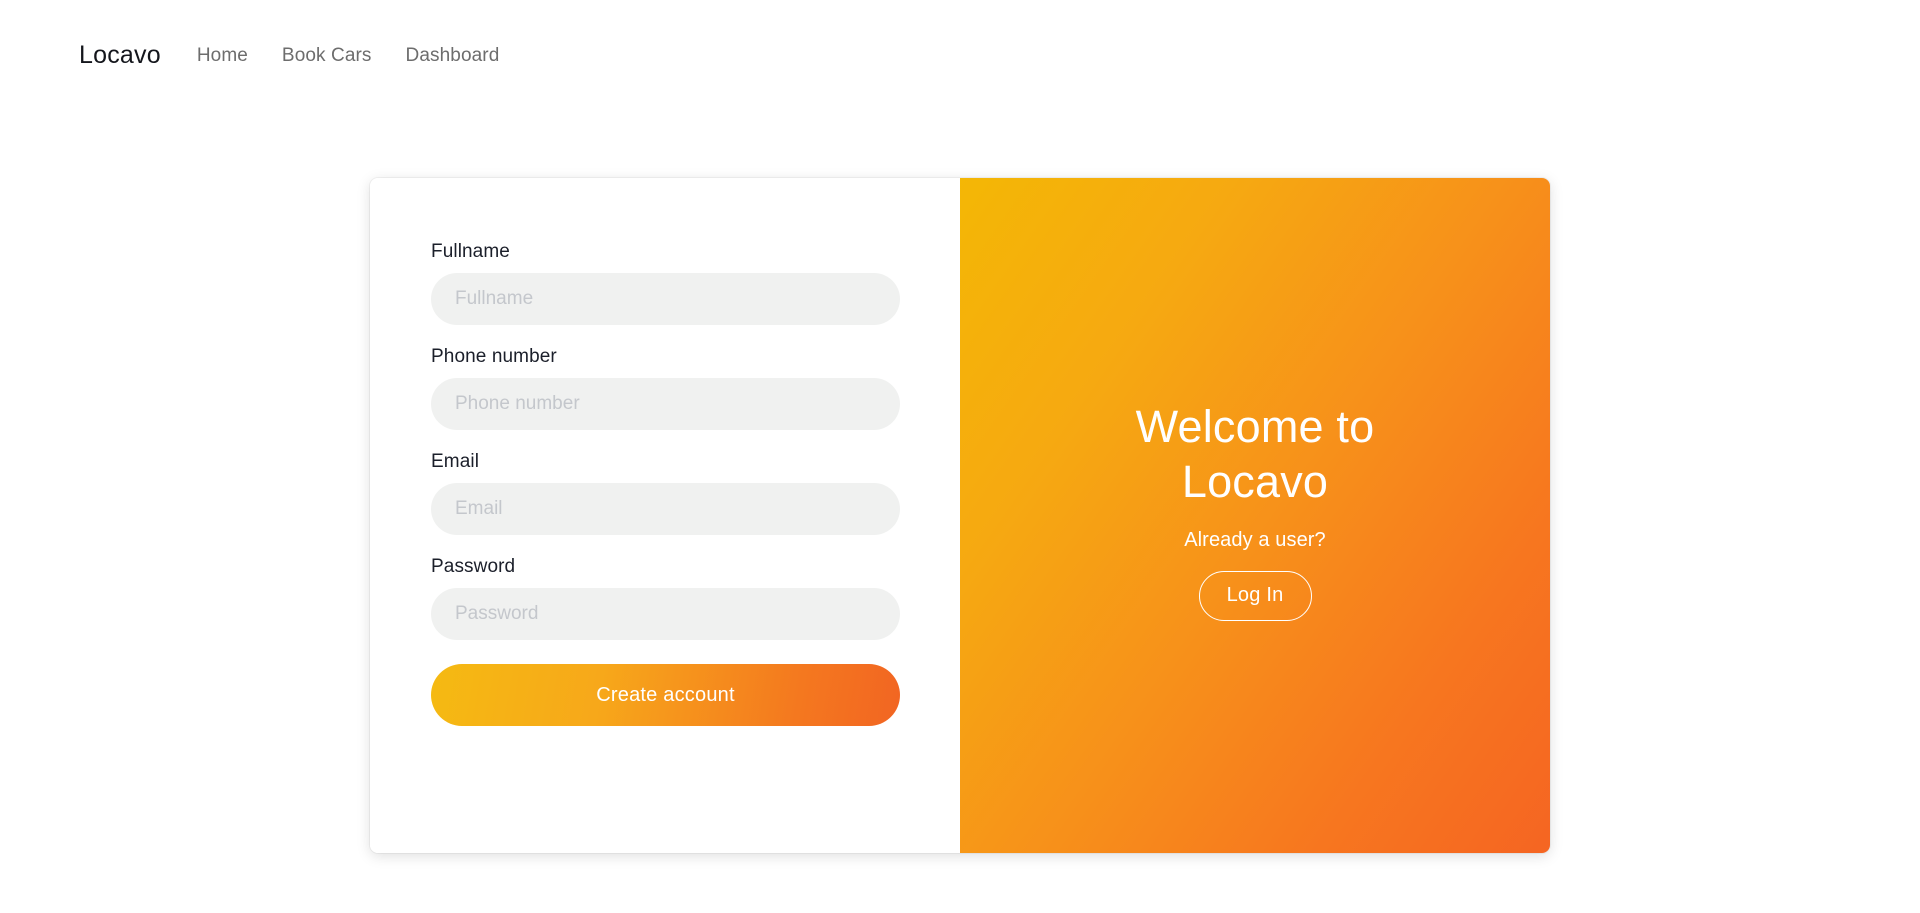  I want to click on password-input, so click(665, 614).